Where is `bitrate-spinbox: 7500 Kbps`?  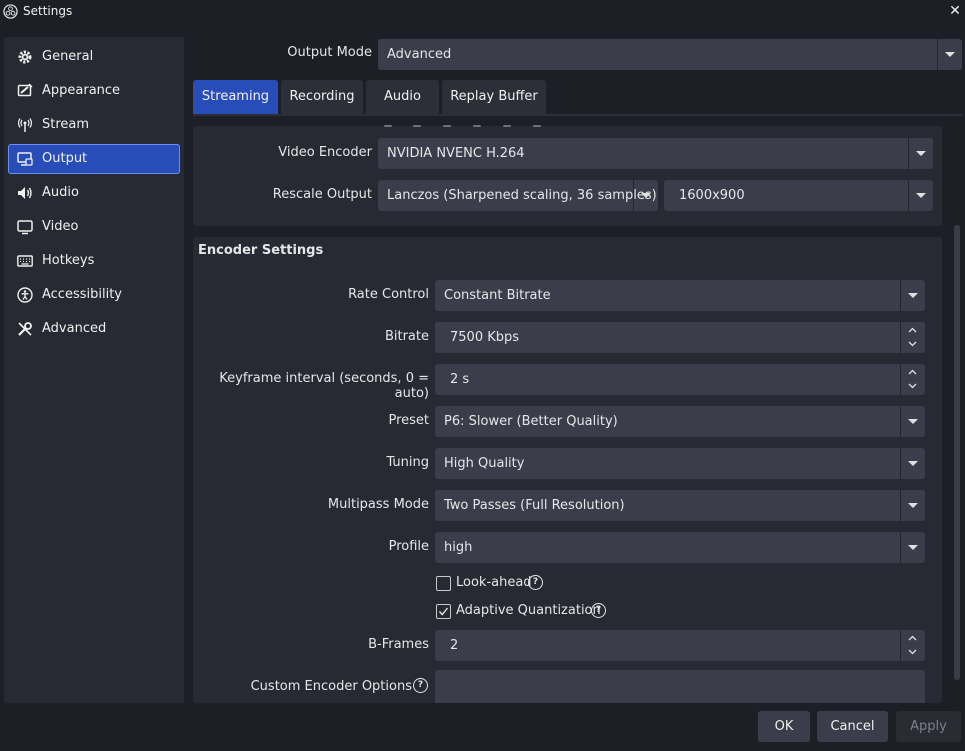
bitrate-spinbox: 7500 Kbps is located at coordinates (680, 337).